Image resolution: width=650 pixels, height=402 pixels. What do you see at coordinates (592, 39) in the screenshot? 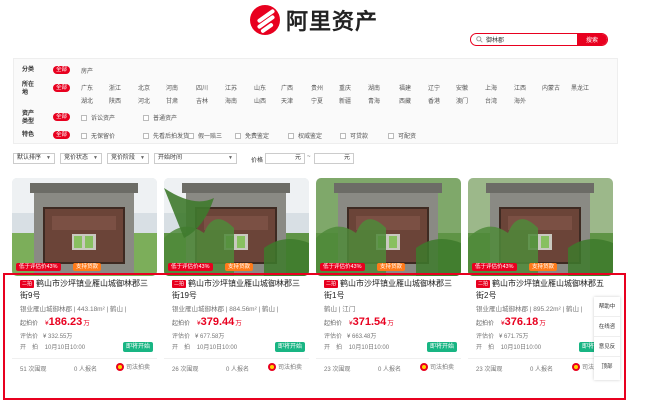
I see `search-button: 搜索` at bounding box center [592, 39].